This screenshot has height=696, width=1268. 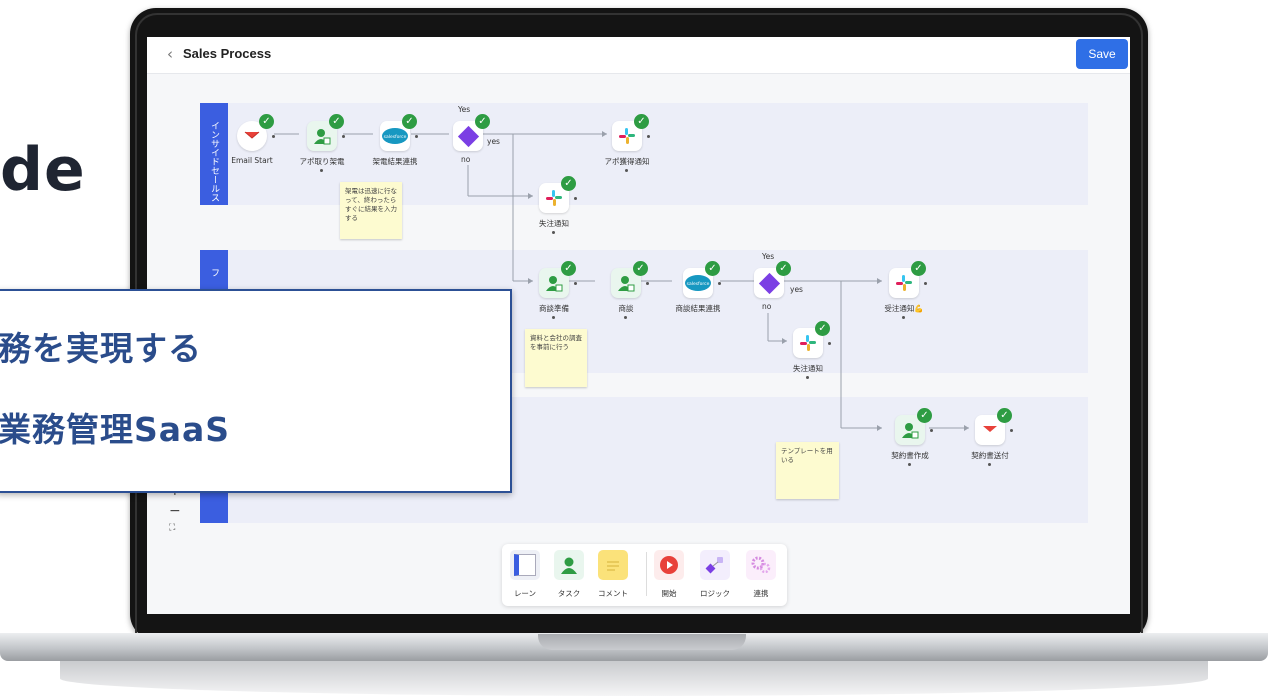 I want to click on palette-start-button: 開始, so click(x=669, y=574).